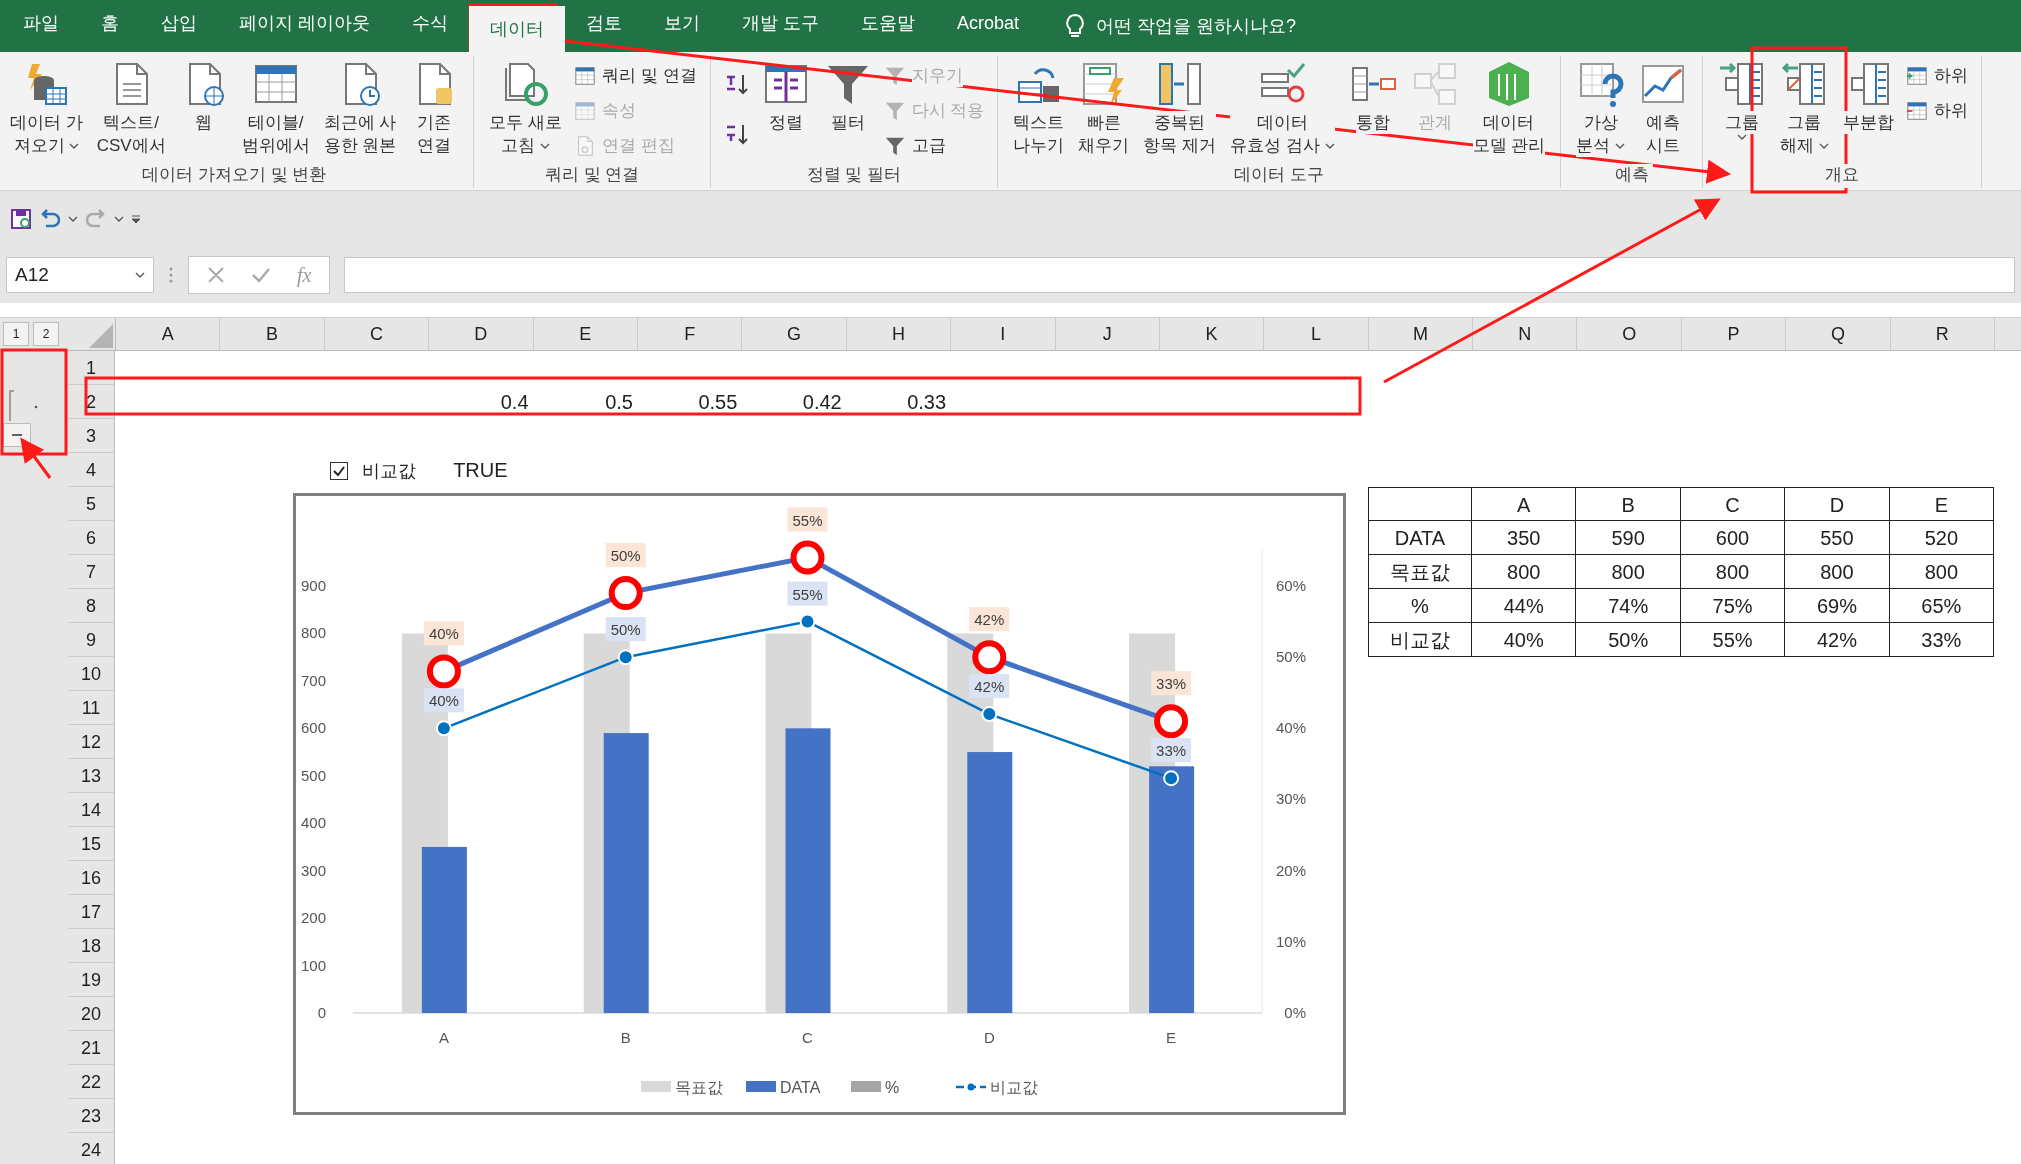  I want to click on column-header: H, so click(899, 334).